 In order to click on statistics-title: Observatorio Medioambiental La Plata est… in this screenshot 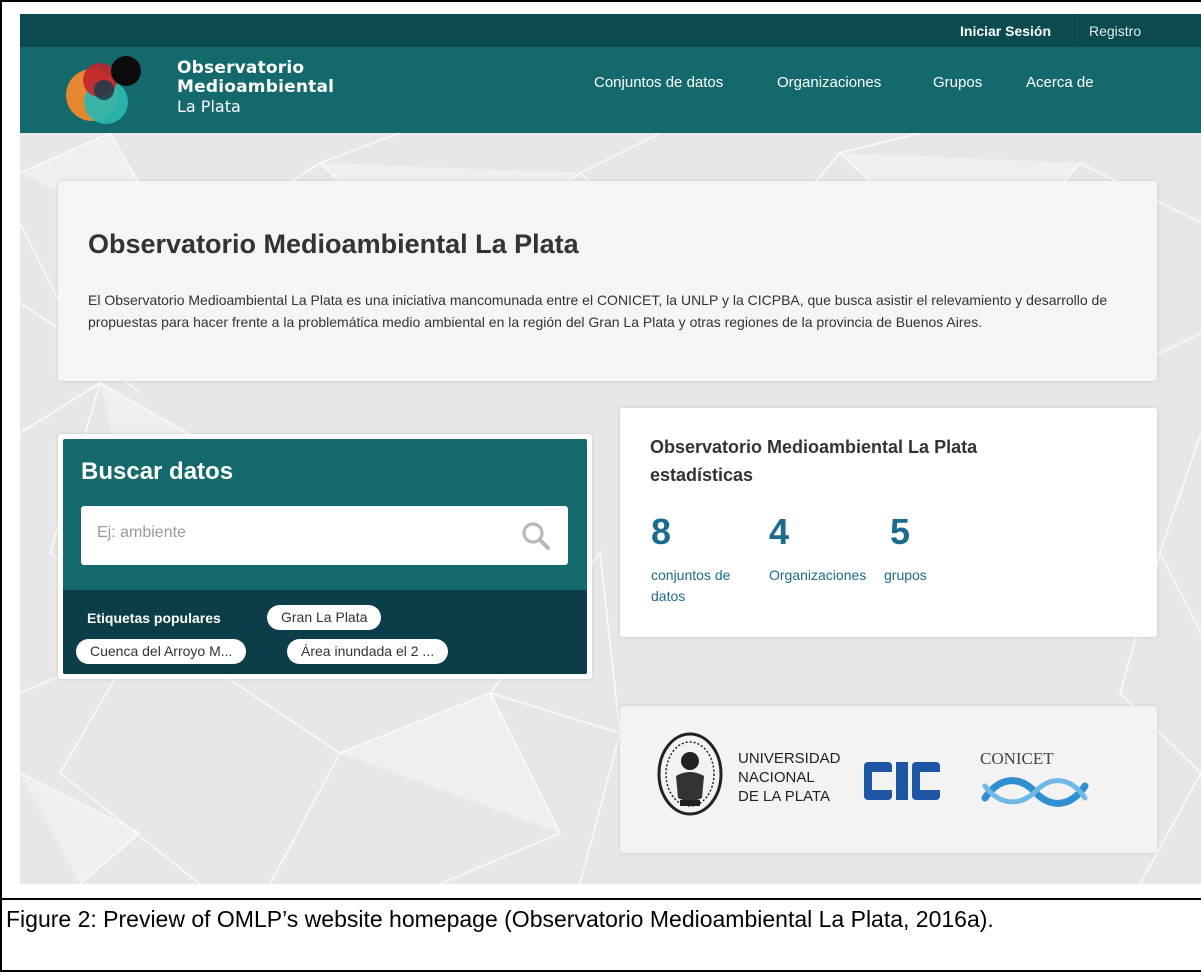, I will do `click(870, 461)`.